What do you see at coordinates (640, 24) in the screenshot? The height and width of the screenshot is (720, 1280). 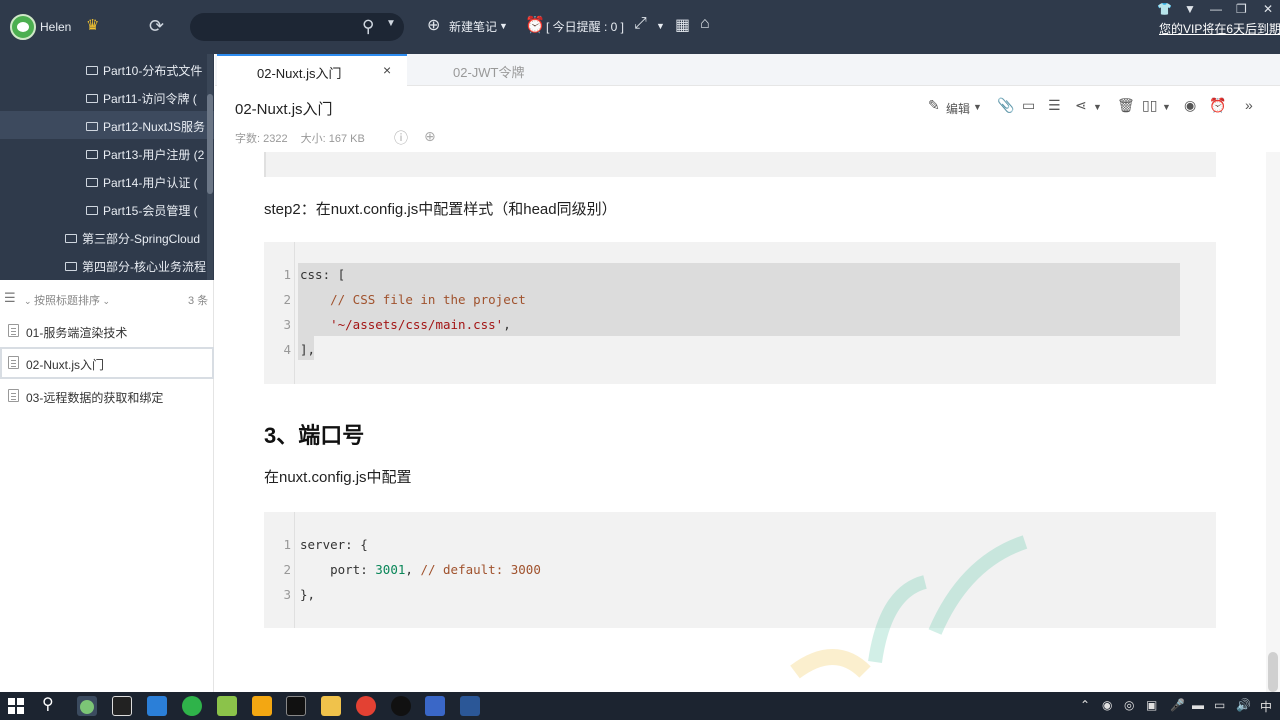 I see `expand-icon: ⤢` at bounding box center [640, 24].